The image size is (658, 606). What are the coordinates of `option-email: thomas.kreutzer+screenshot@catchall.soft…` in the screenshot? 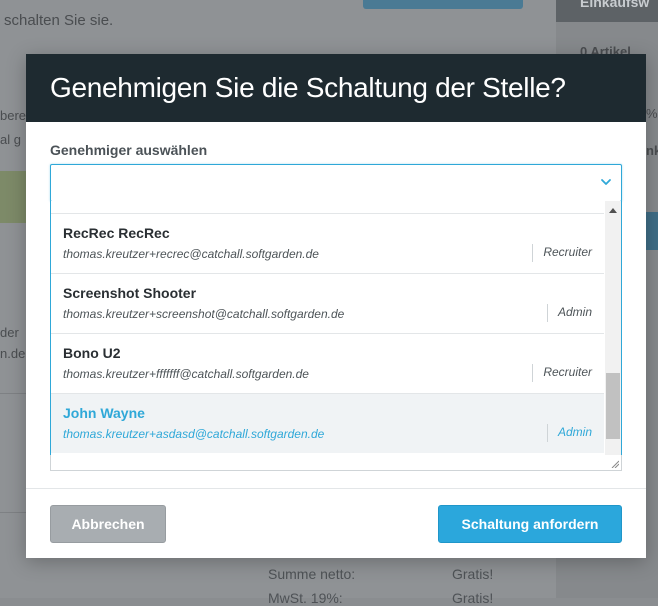 It's located at (204, 314).